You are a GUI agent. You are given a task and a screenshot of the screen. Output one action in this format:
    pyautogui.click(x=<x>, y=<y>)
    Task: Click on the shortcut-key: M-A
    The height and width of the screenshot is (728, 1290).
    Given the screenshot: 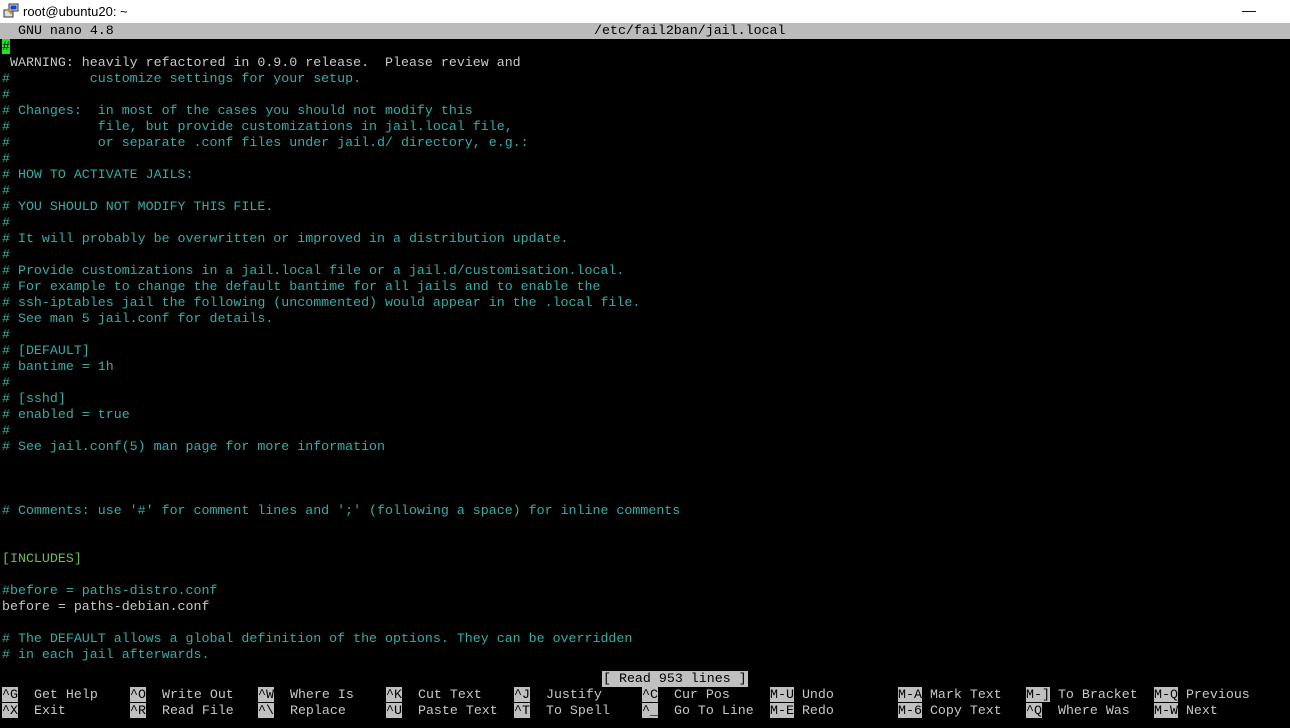 What is the action you would take?
    pyautogui.click(x=910, y=694)
    